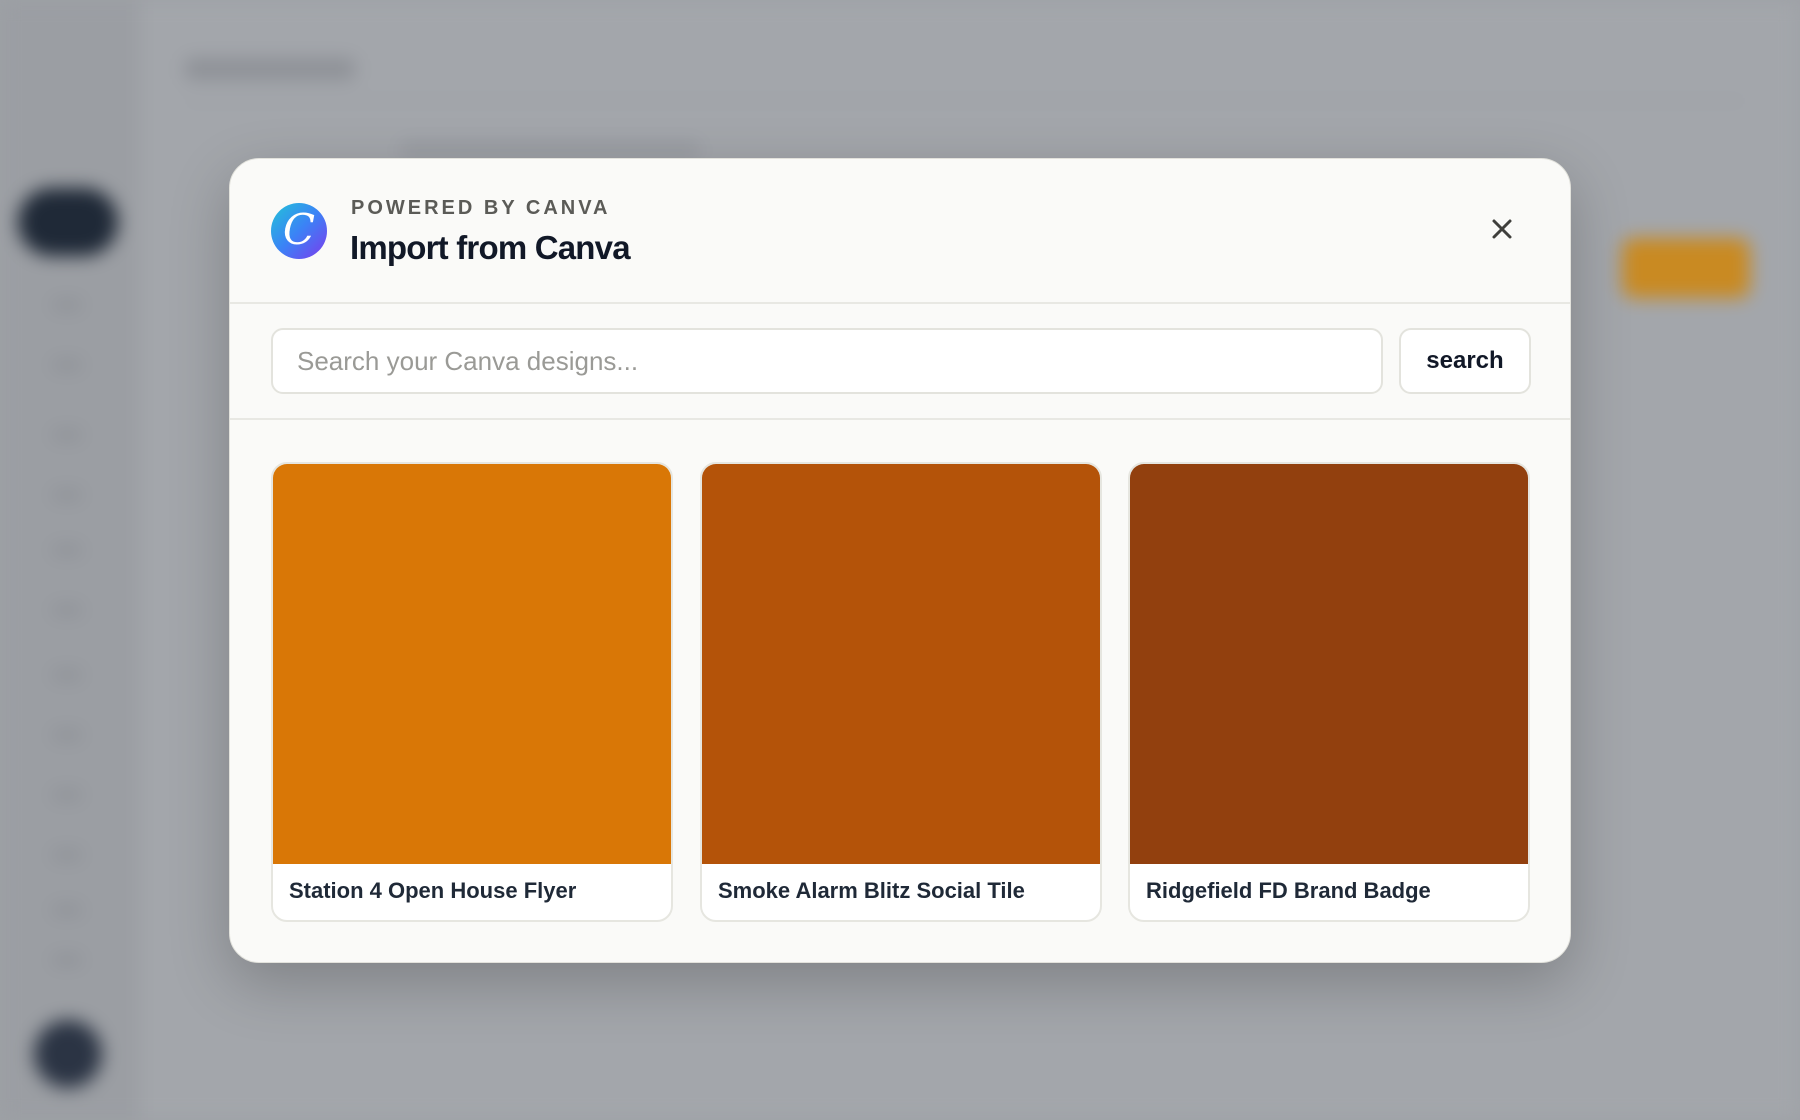 The image size is (1800, 1120). I want to click on background-avatar, so click(68, 1054).